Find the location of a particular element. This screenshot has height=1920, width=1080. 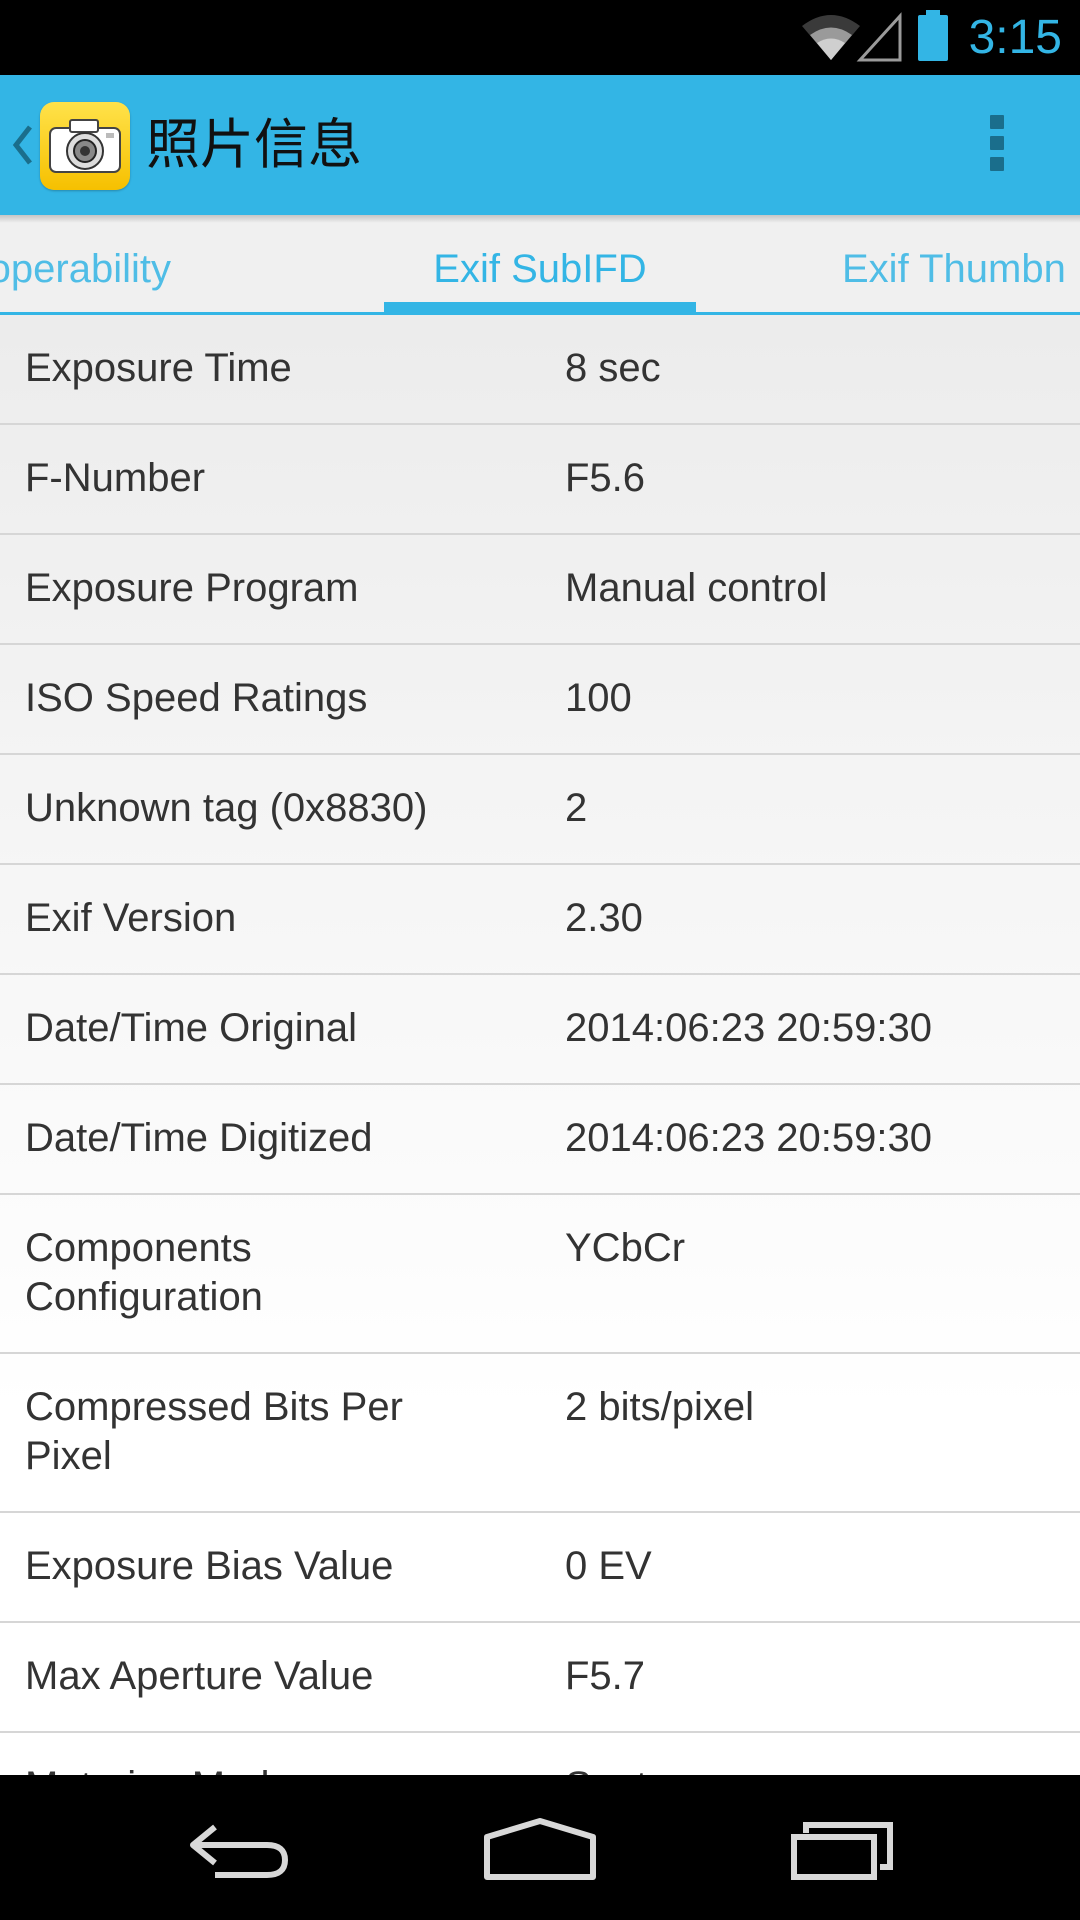

row-label: Exif Version is located at coordinates (131, 918).